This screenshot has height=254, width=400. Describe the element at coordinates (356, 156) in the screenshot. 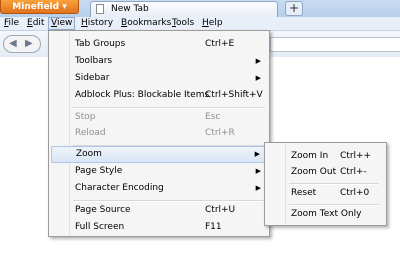

I see `menu-item-shortcut: Ctrl++` at that location.